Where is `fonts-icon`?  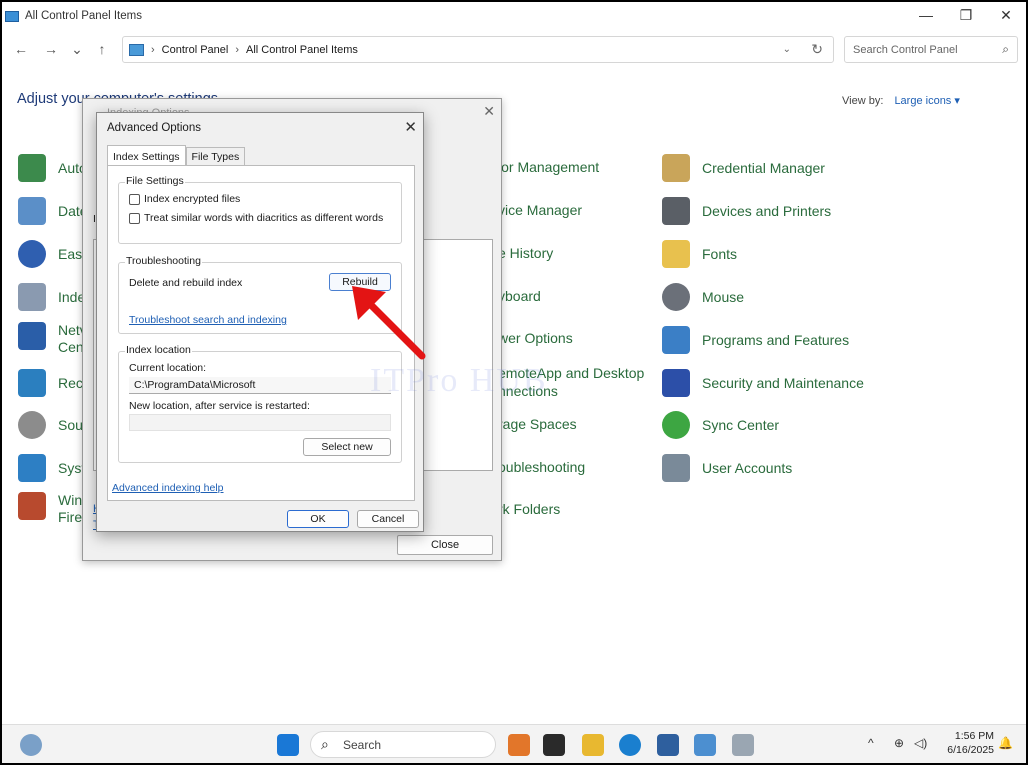
fonts-icon is located at coordinates (676, 254).